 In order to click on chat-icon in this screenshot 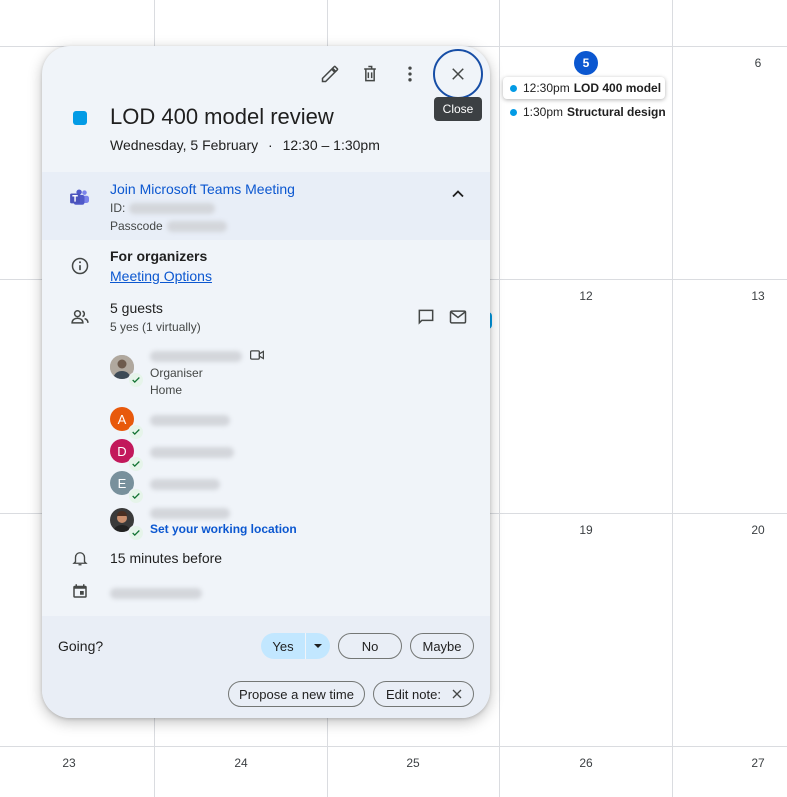, I will do `click(426, 317)`.